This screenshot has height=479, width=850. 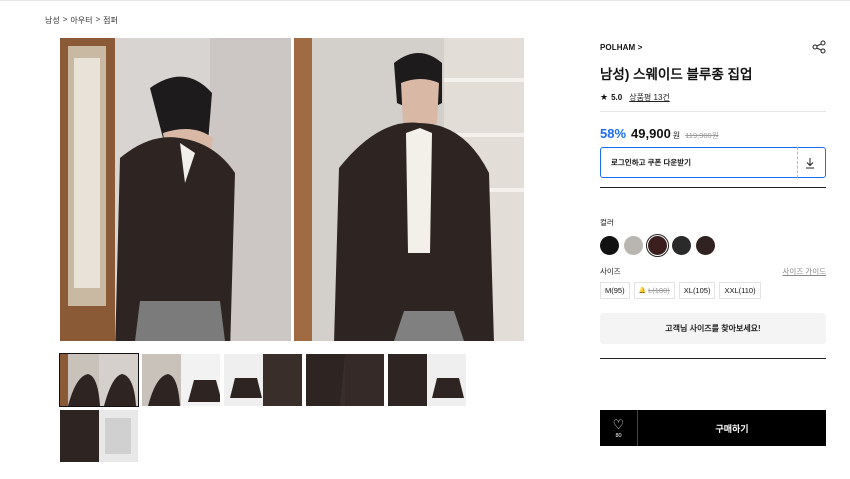 I want to click on size-option: 🔔 L(100), so click(x=654, y=290).